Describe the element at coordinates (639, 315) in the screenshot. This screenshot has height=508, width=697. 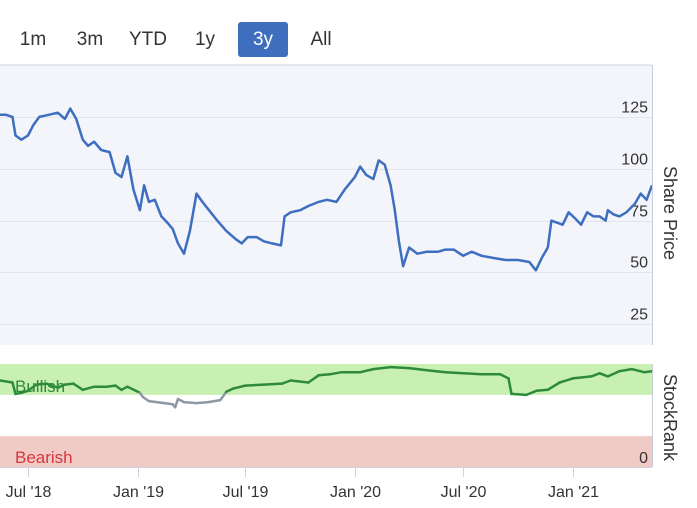
I see `price-y-tick-label: 25` at that location.